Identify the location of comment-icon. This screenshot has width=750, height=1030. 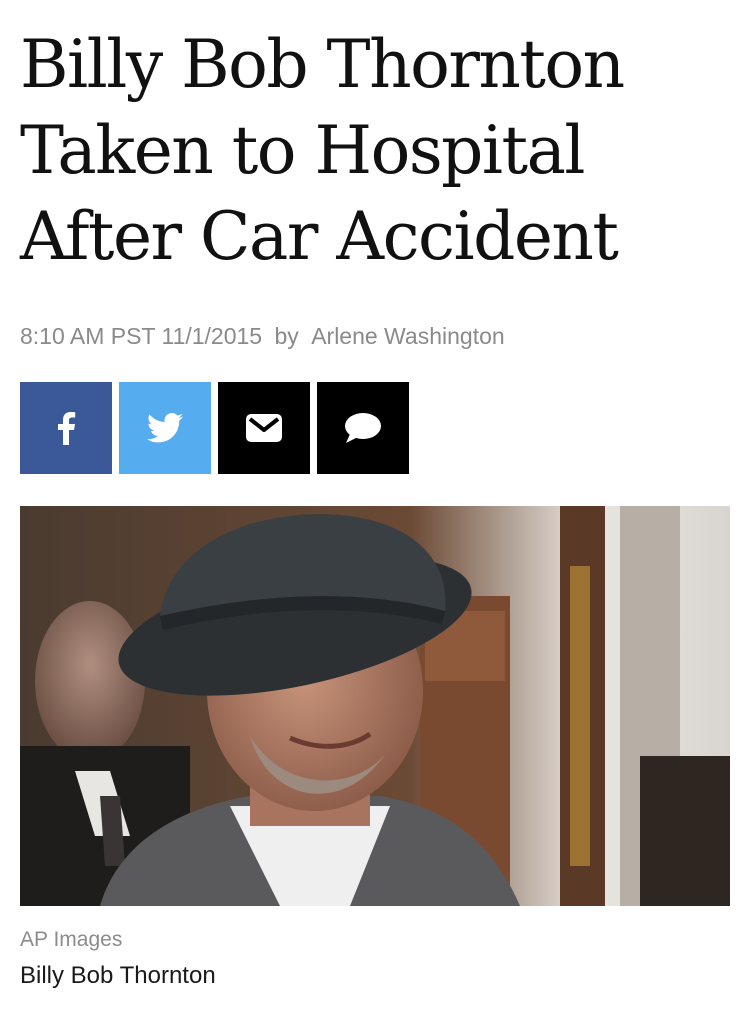
(363, 428).